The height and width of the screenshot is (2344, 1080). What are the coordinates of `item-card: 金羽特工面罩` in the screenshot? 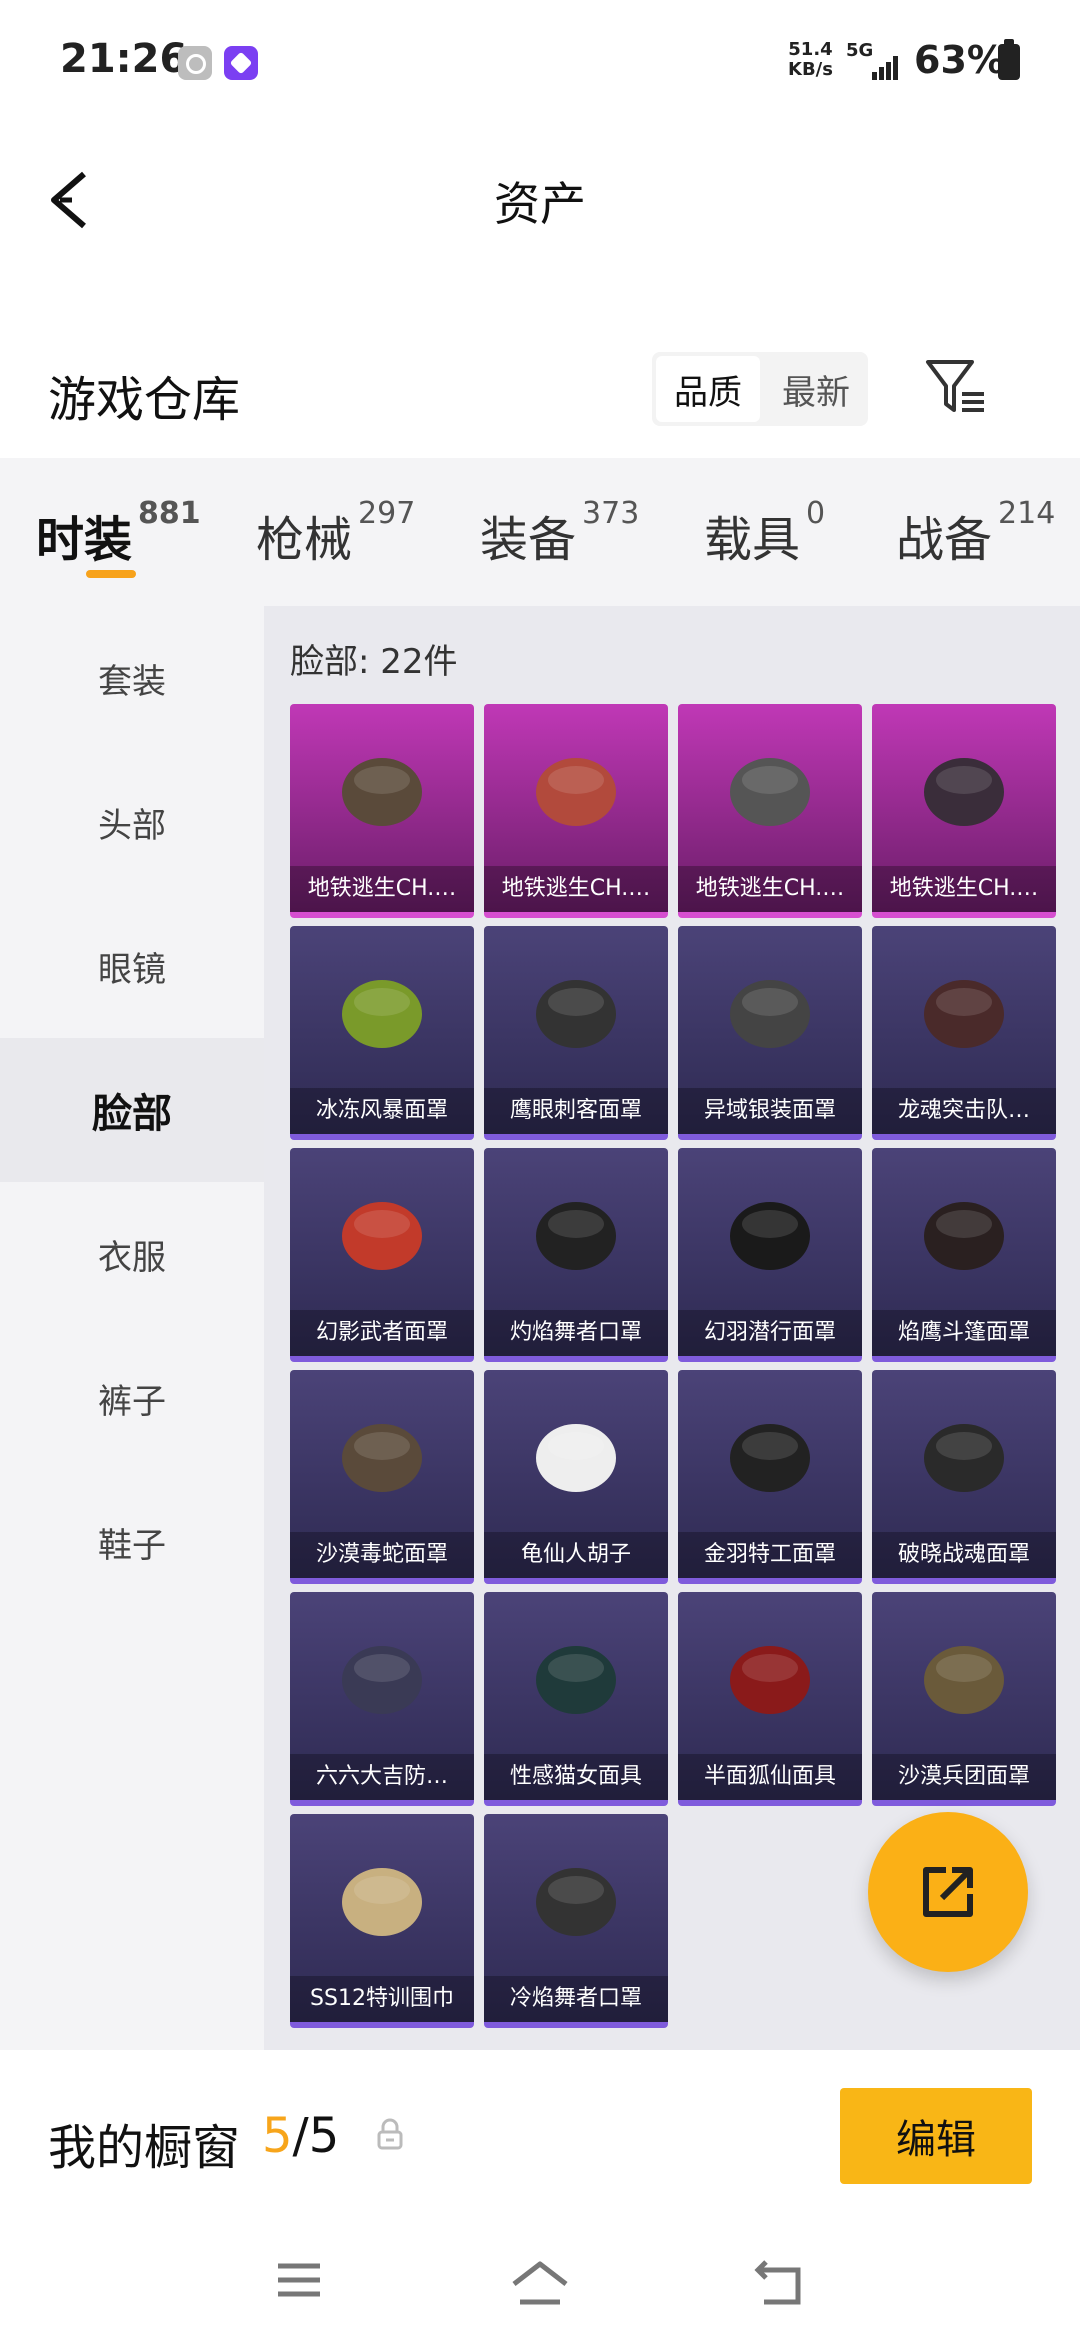 It's located at (770, 1477).